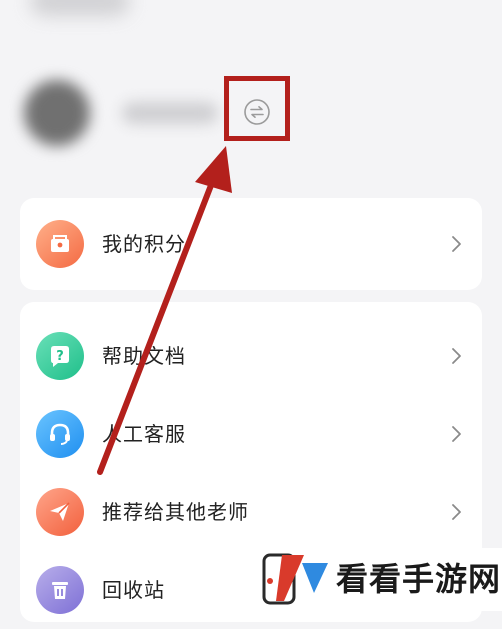 The height and width of the screenshot is (629, 502). Describe the element at coordinates (144, 244) in the screenshot. I see `menu-item-label: 我的积分` at that location.